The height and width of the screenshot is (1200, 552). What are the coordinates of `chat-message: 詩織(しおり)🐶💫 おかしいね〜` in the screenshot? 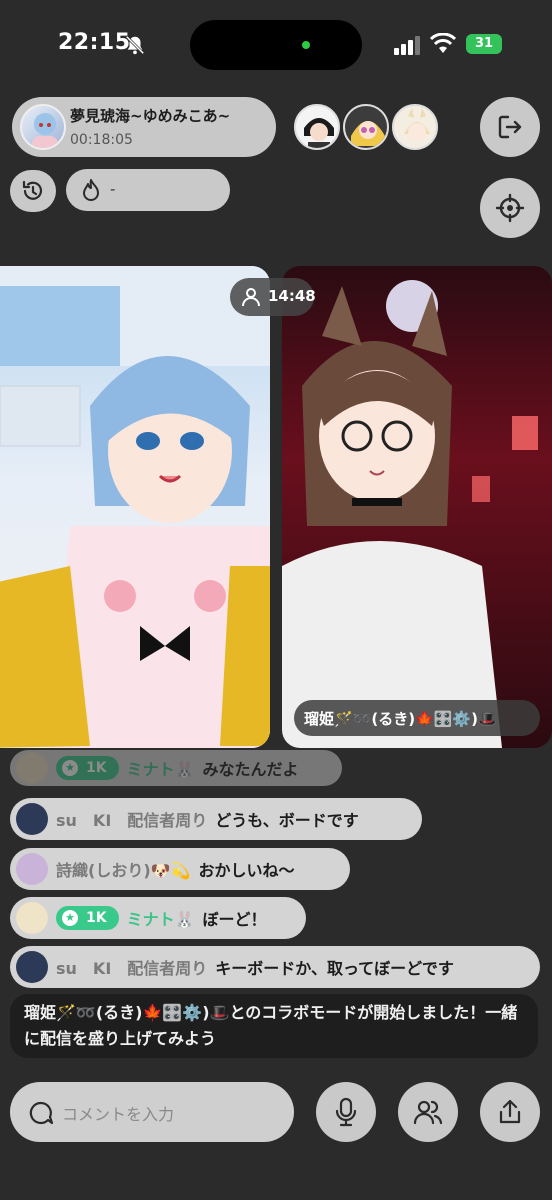 It's located at (180, 869).